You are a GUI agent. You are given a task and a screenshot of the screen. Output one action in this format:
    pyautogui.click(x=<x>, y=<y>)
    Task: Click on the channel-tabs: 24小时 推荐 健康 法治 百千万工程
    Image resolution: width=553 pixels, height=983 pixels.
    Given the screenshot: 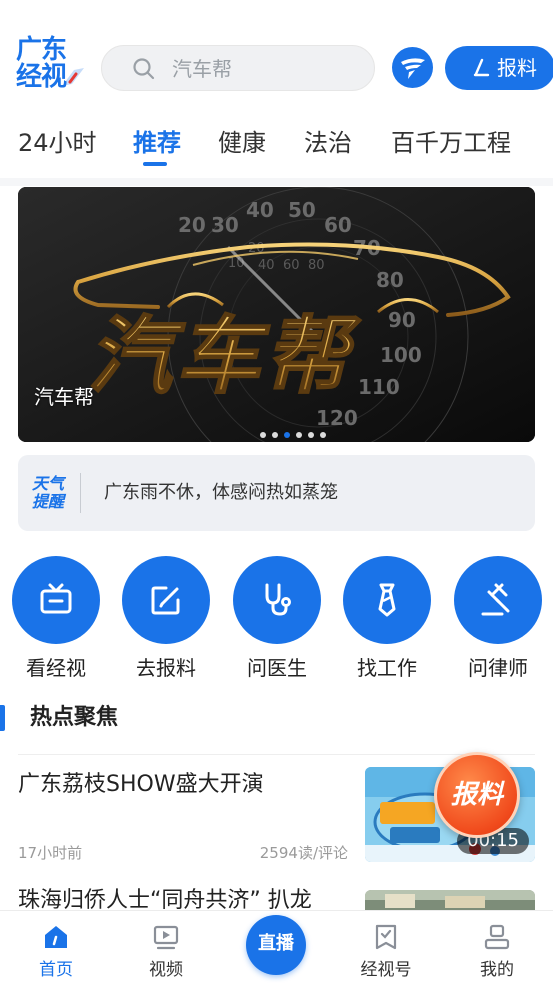 What is the action you would take?
    pyautogui.click(x=276, y=146)
    